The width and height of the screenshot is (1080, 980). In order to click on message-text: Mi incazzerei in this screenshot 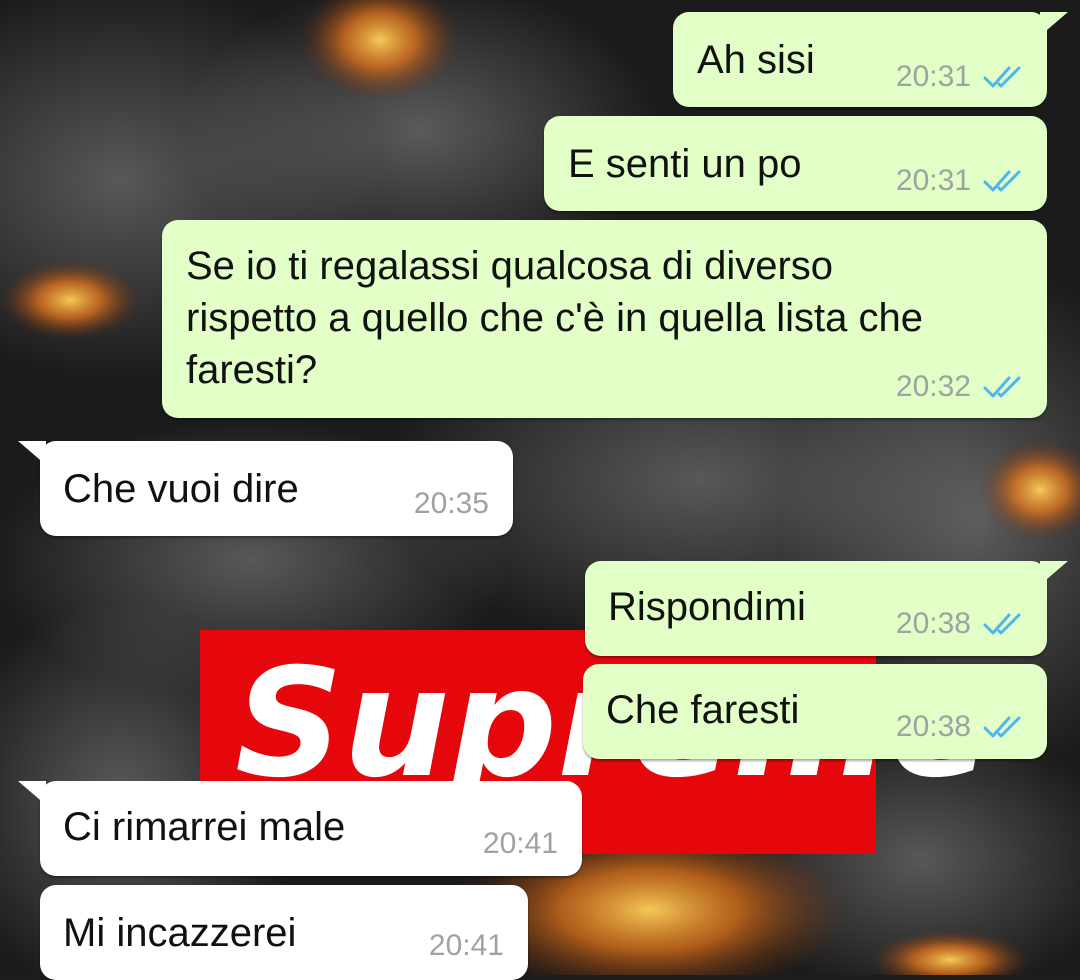, I will do `click(180, 933)`.